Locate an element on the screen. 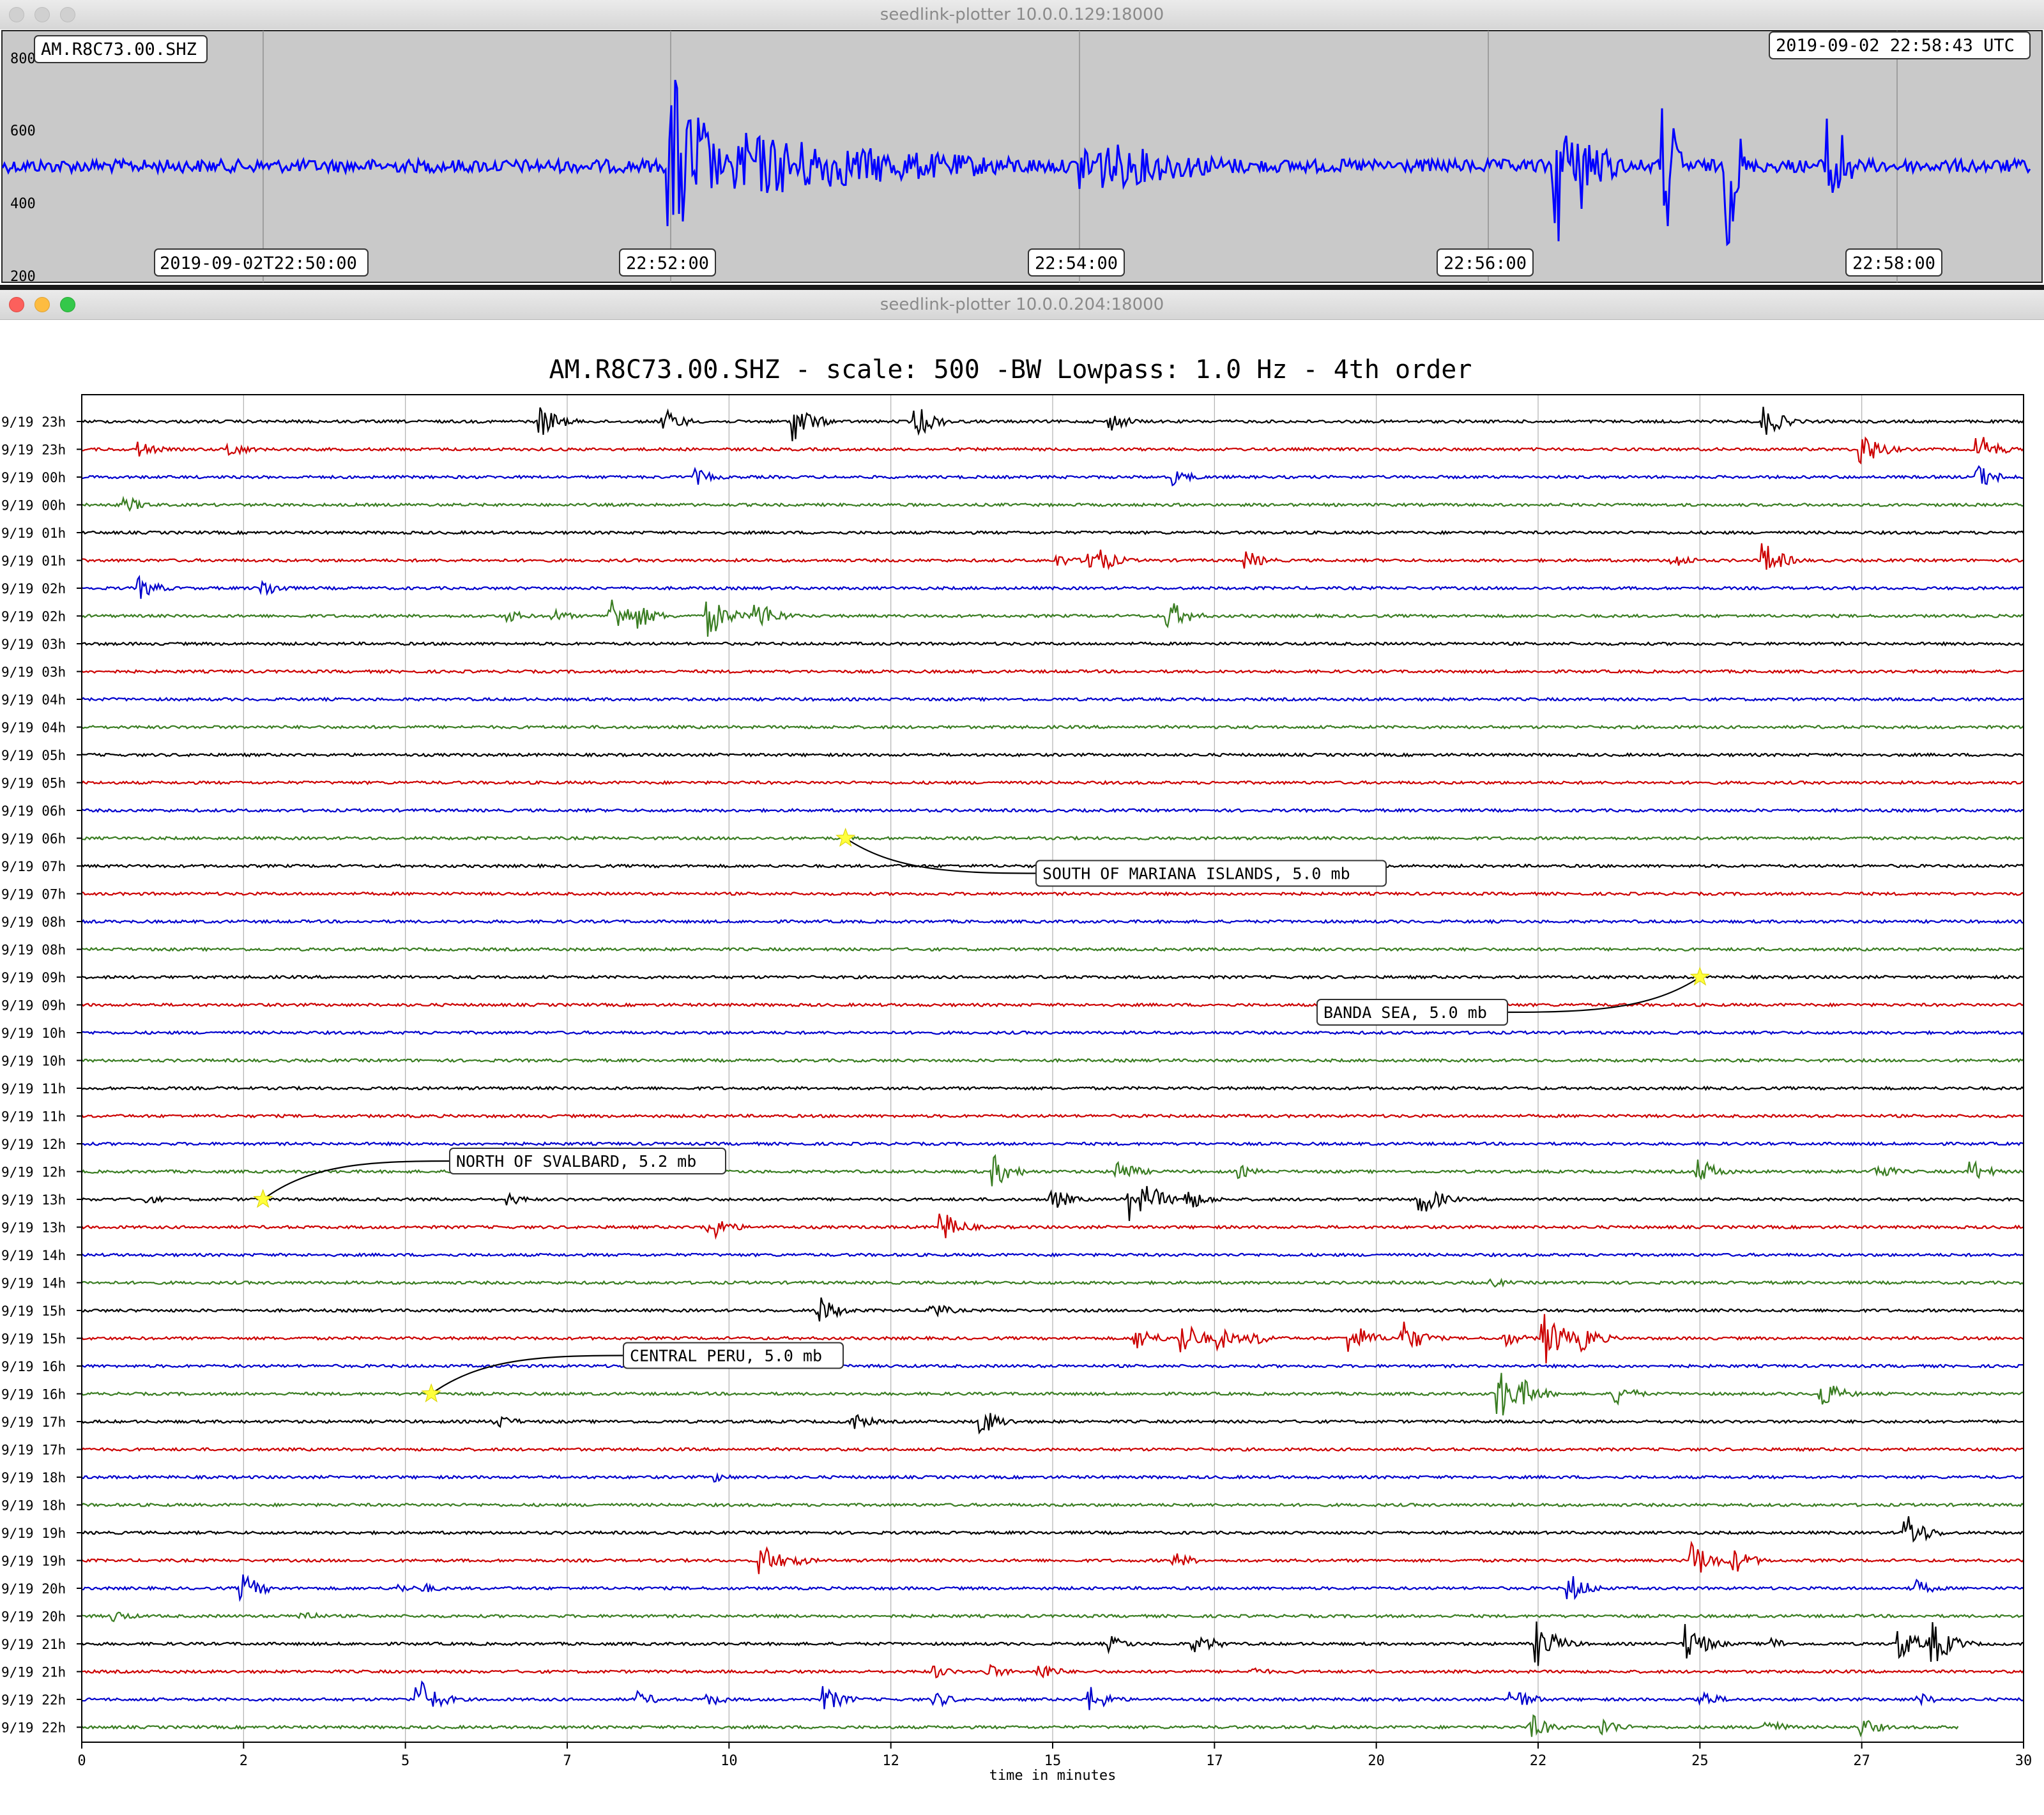 The height and width of the screenshot is (1815, 2044). time-tick-box: 22:58:00 is located at coordinates (1893, 262).